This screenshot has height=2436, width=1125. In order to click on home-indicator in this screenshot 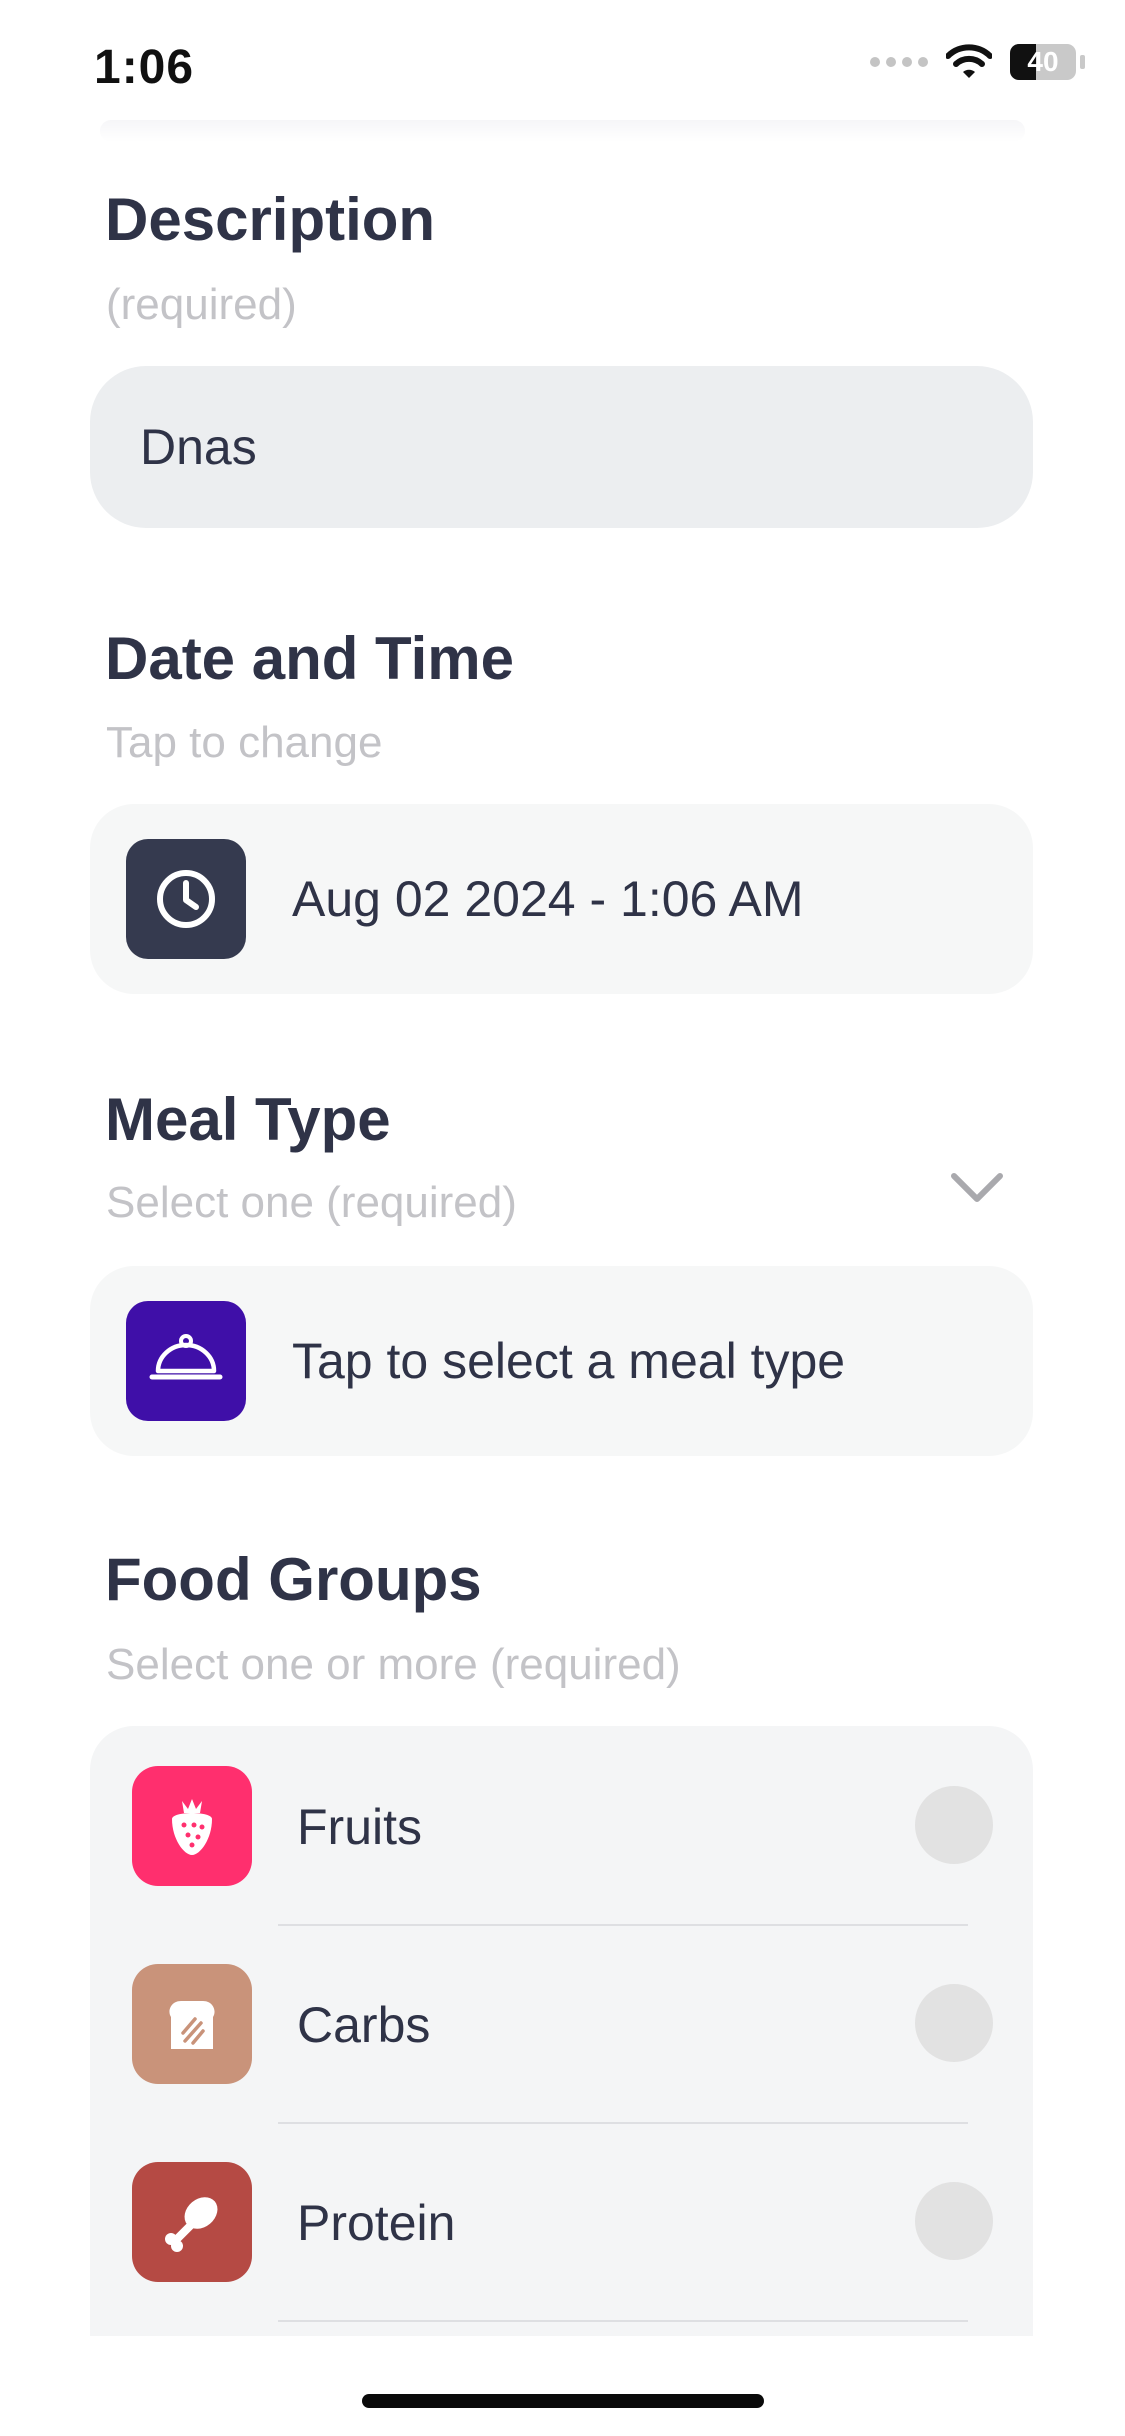, I will do `click(563, 2401)`.